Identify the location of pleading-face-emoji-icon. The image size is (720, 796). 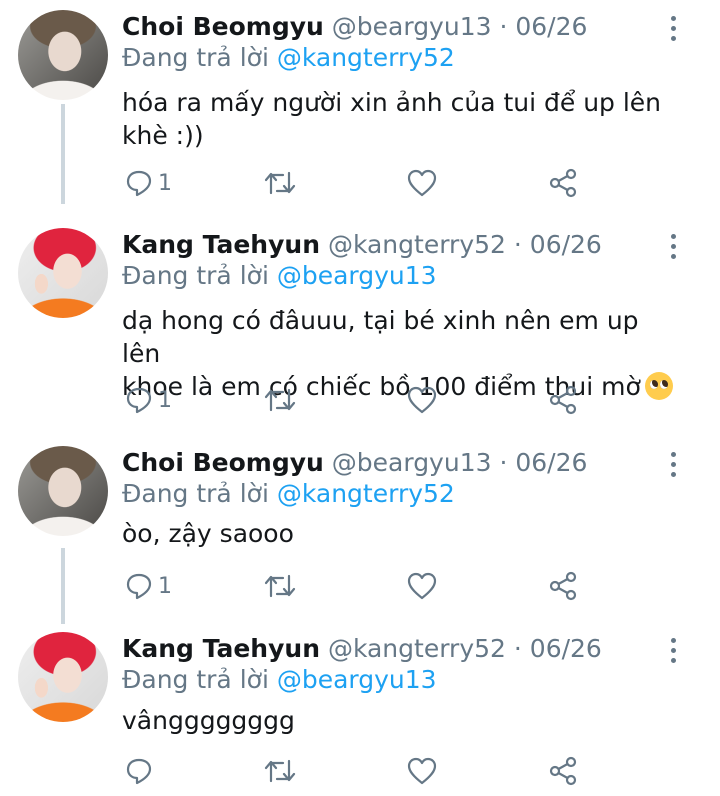
(658, 386).